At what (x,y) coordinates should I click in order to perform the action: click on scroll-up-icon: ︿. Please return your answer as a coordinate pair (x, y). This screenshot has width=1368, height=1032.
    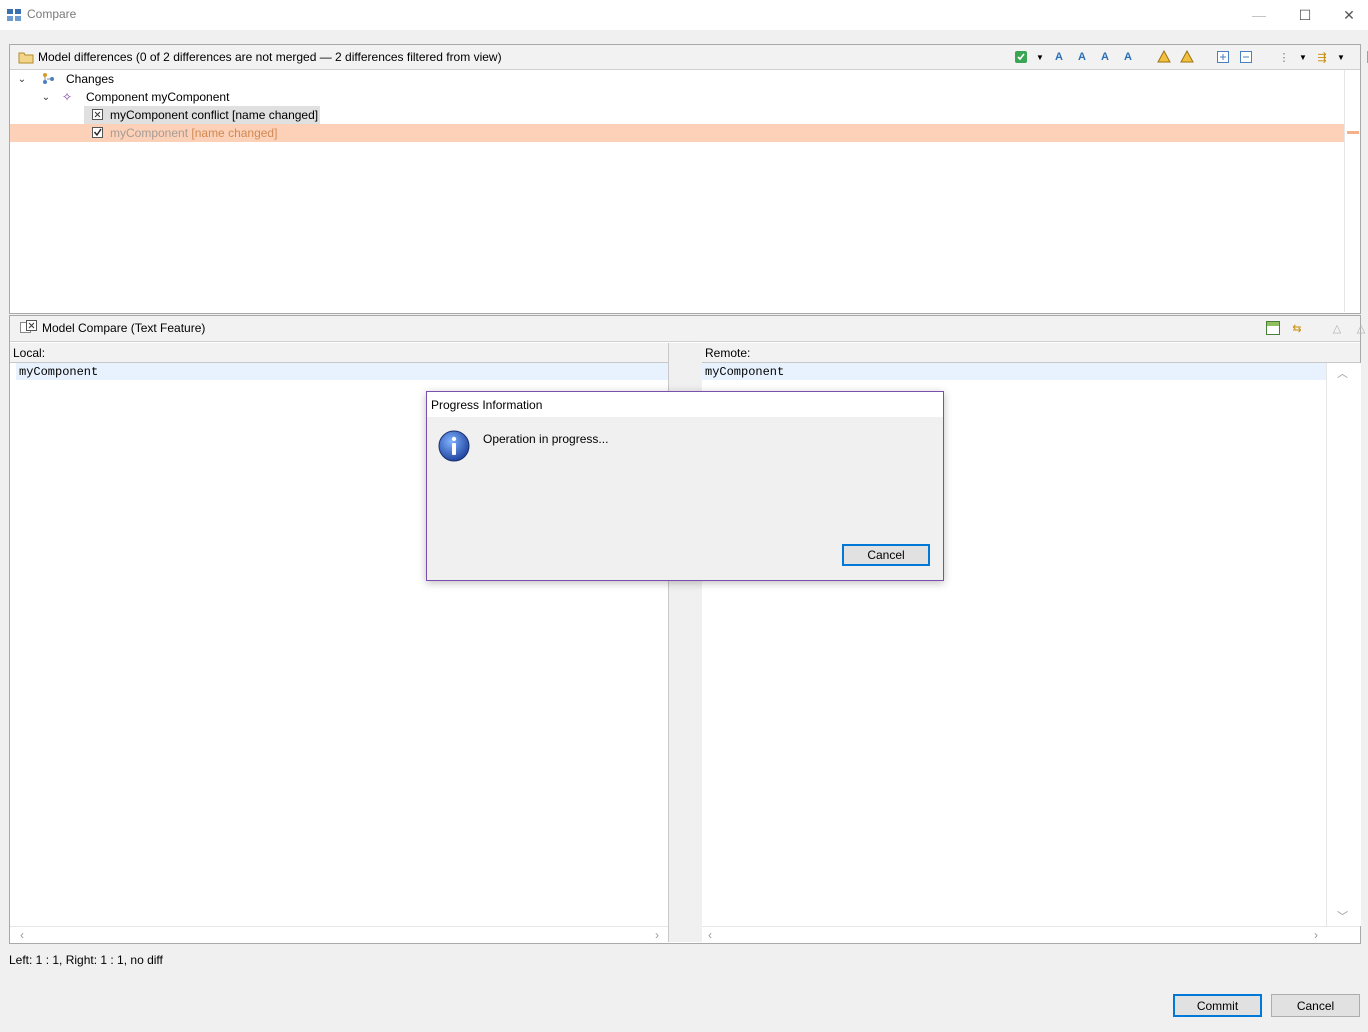
    Looking at the image, I should click on (1342, 373).